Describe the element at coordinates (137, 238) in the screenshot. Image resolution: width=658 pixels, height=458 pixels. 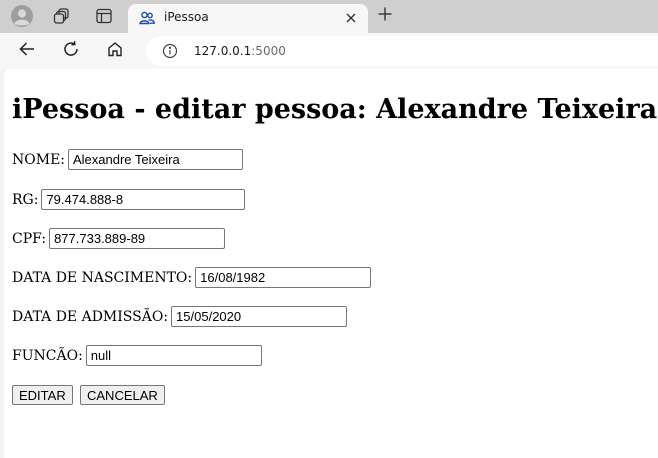
I see `cpf-input` at that location.